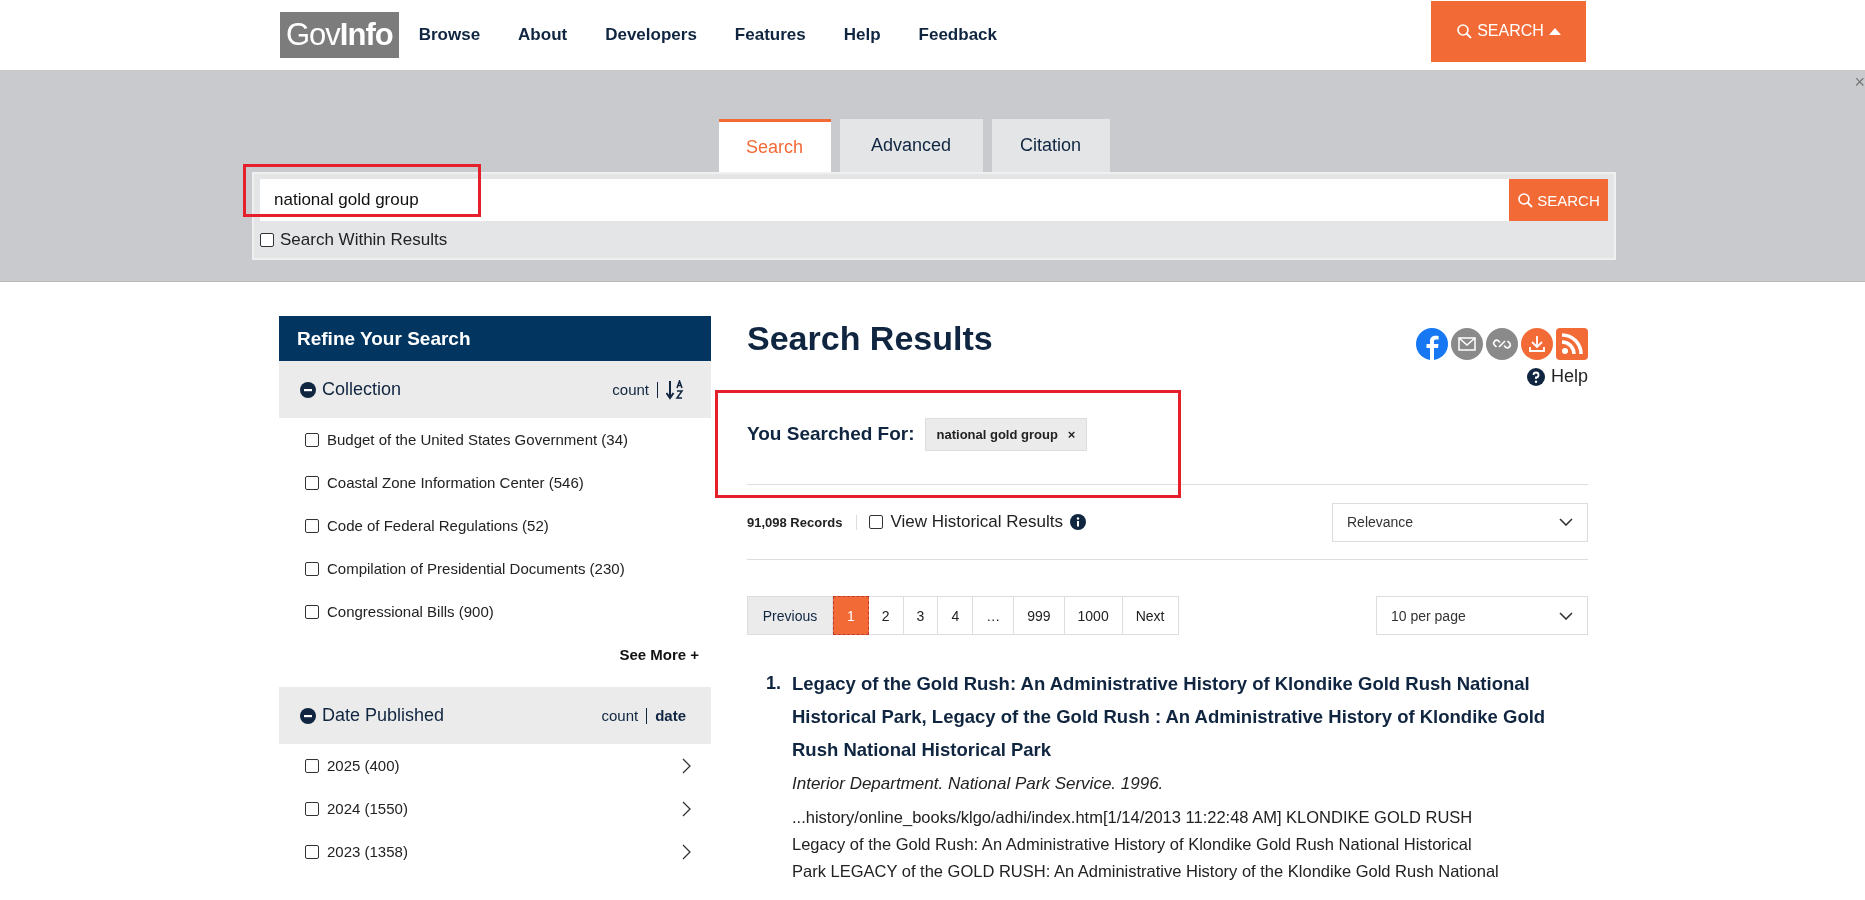 This screenshot has height=900, width=1865. What do you see at coordinates (500, 851) in the screenshot?
I see `facet-option: 2023 (1358)` at bounding box center [500, 851].